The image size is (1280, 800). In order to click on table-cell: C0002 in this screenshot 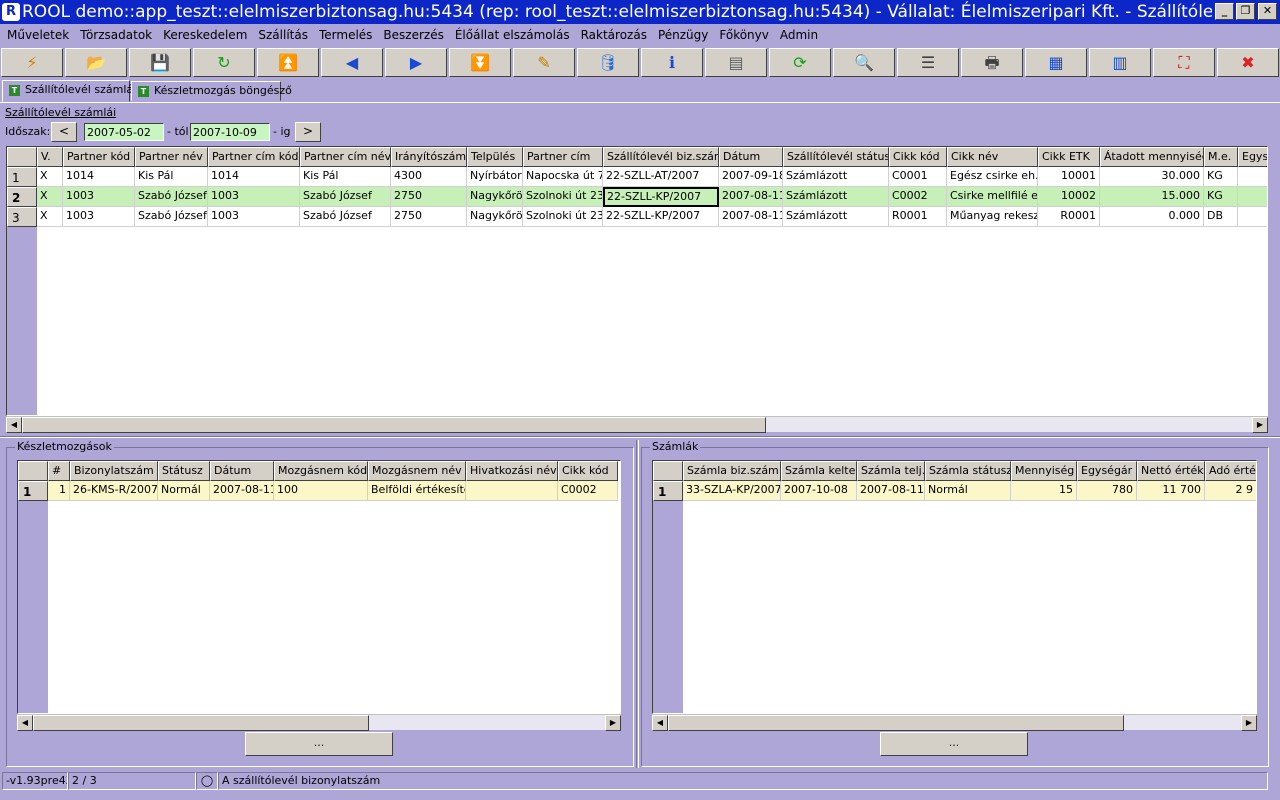, I will do `click(588, 491)`.